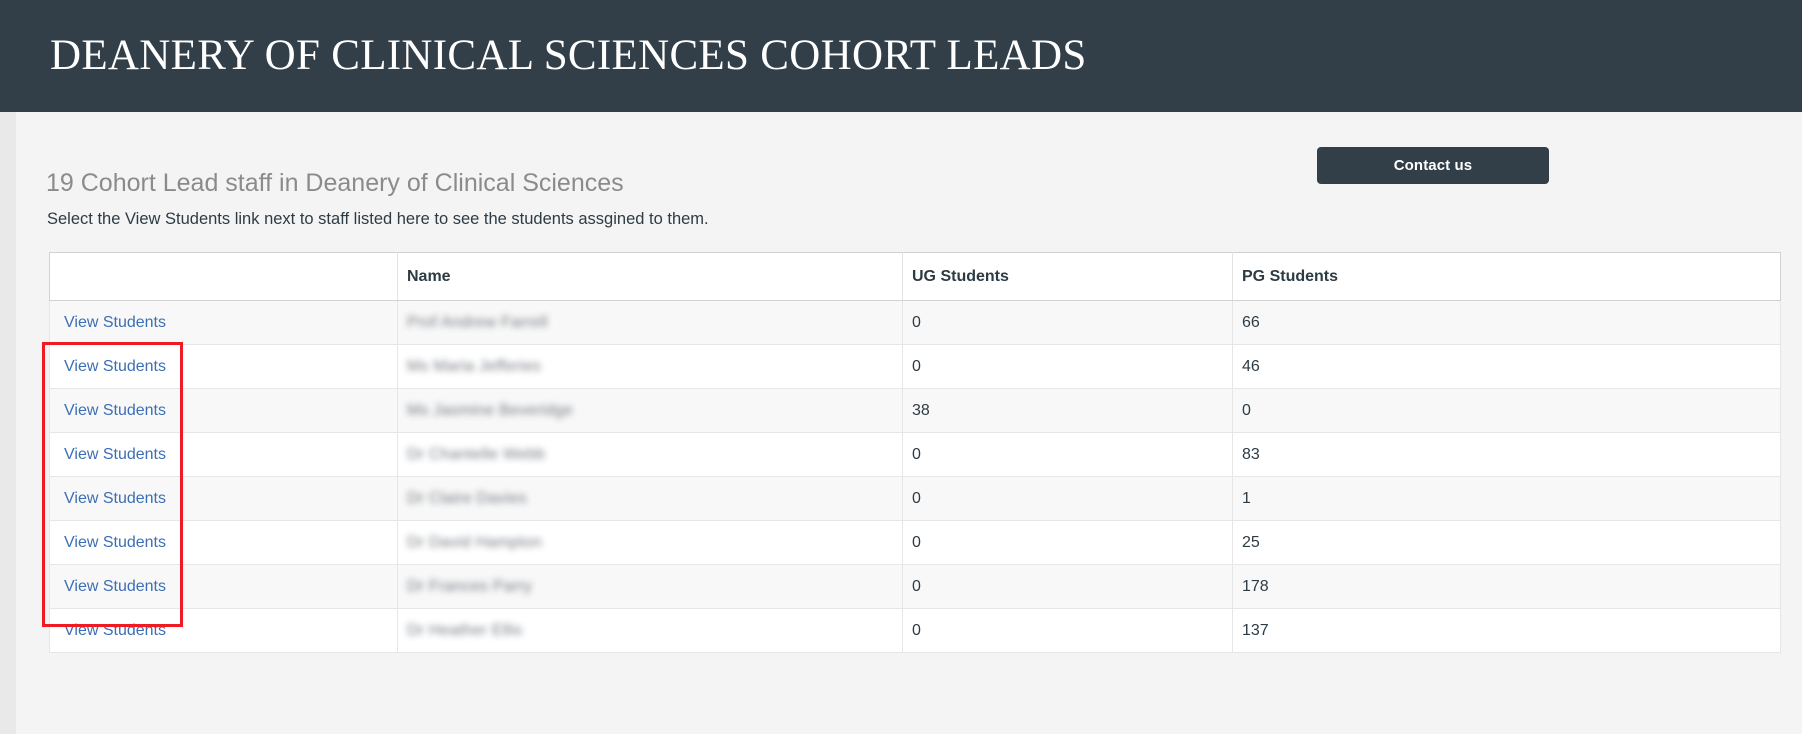  I want to click on table-row: View Students Dr Chantelle Webb 0 83, so click(915, 454).